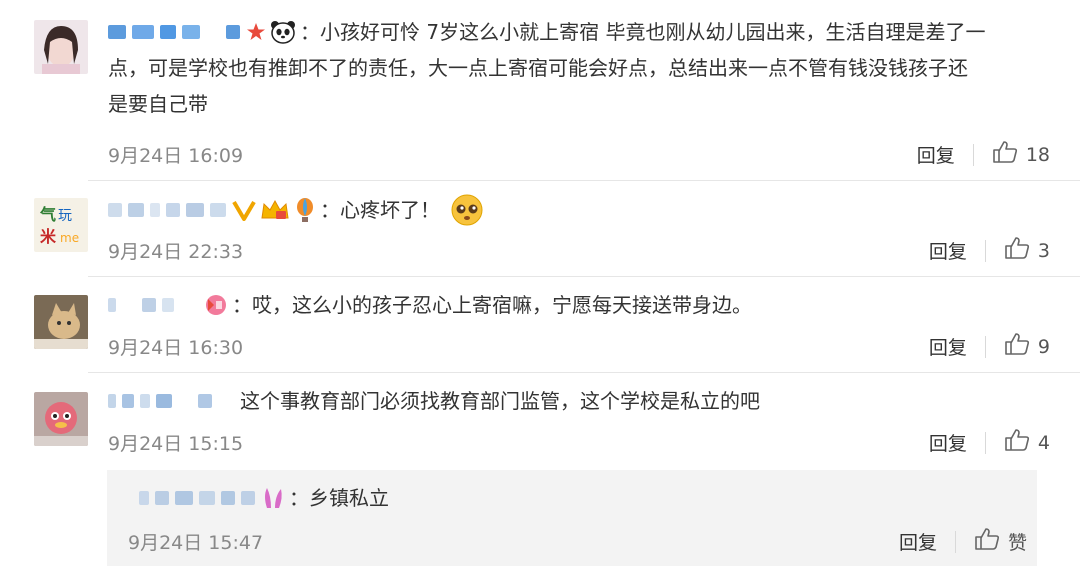 The width and height of the screenshot is (1080, 577). I want to click on username-line: ：哎，这么小的孩子忍心上寄宿嘛，宁愿每天接送带身边。, so click(430, 305).